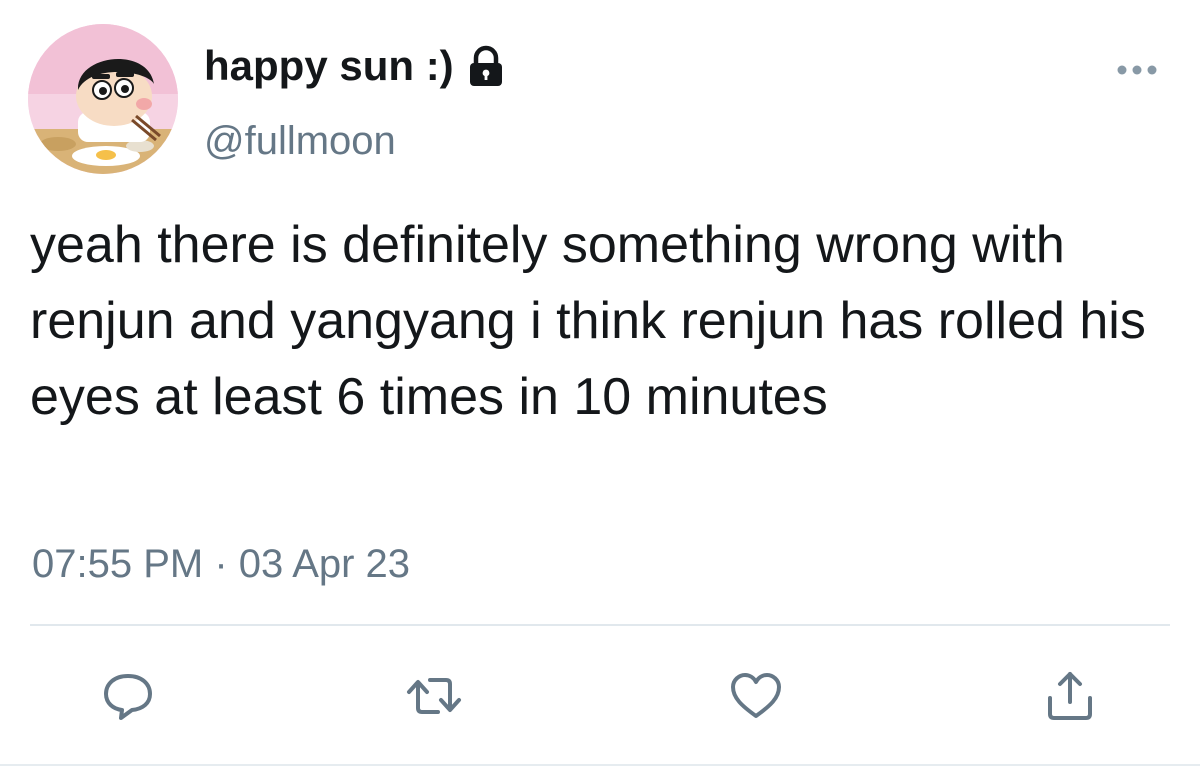 This screenshot has height=783, width=1200. Describe the element at coordinates (324, 564) in the screenshot. I see `tweet-date: 03 Apr 23` at that location.